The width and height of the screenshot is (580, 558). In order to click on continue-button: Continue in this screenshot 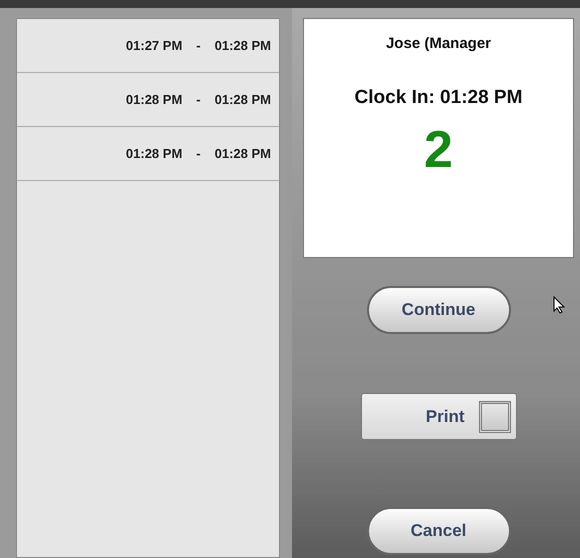, I will do `click(438, 310)`.